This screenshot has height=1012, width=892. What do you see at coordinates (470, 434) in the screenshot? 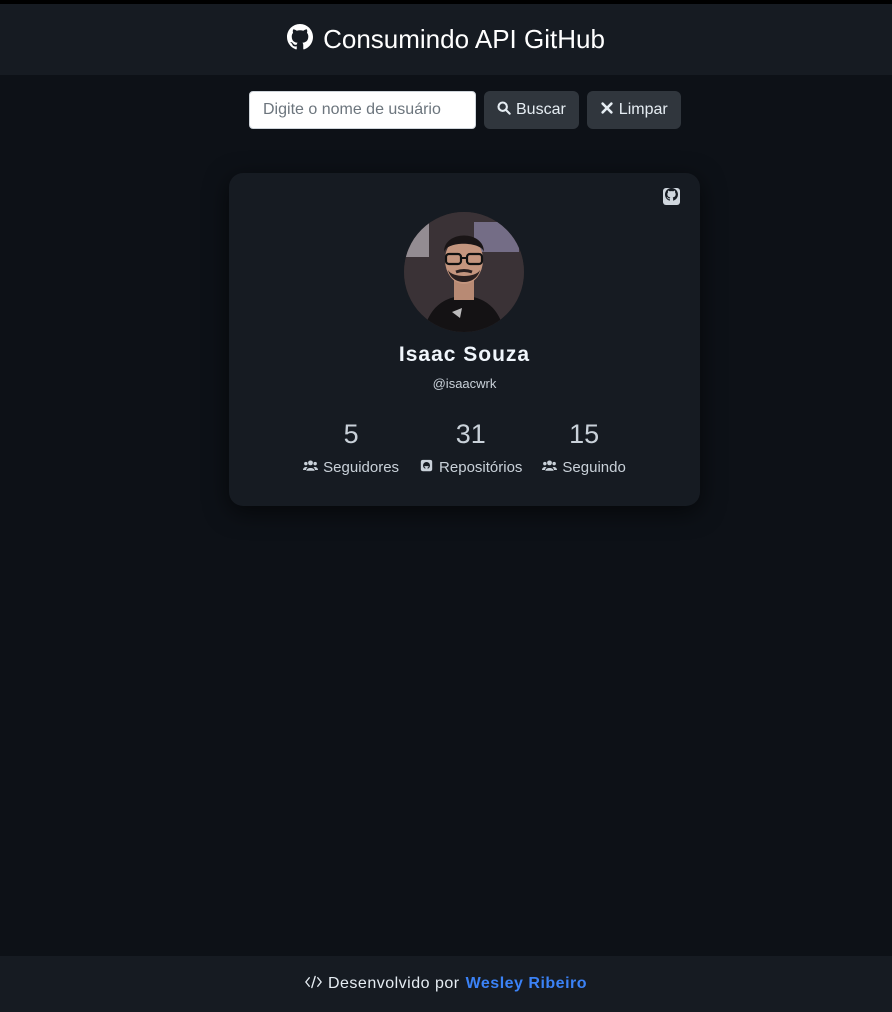
I see `stat-value: 31` at bounding box center [470, 434].